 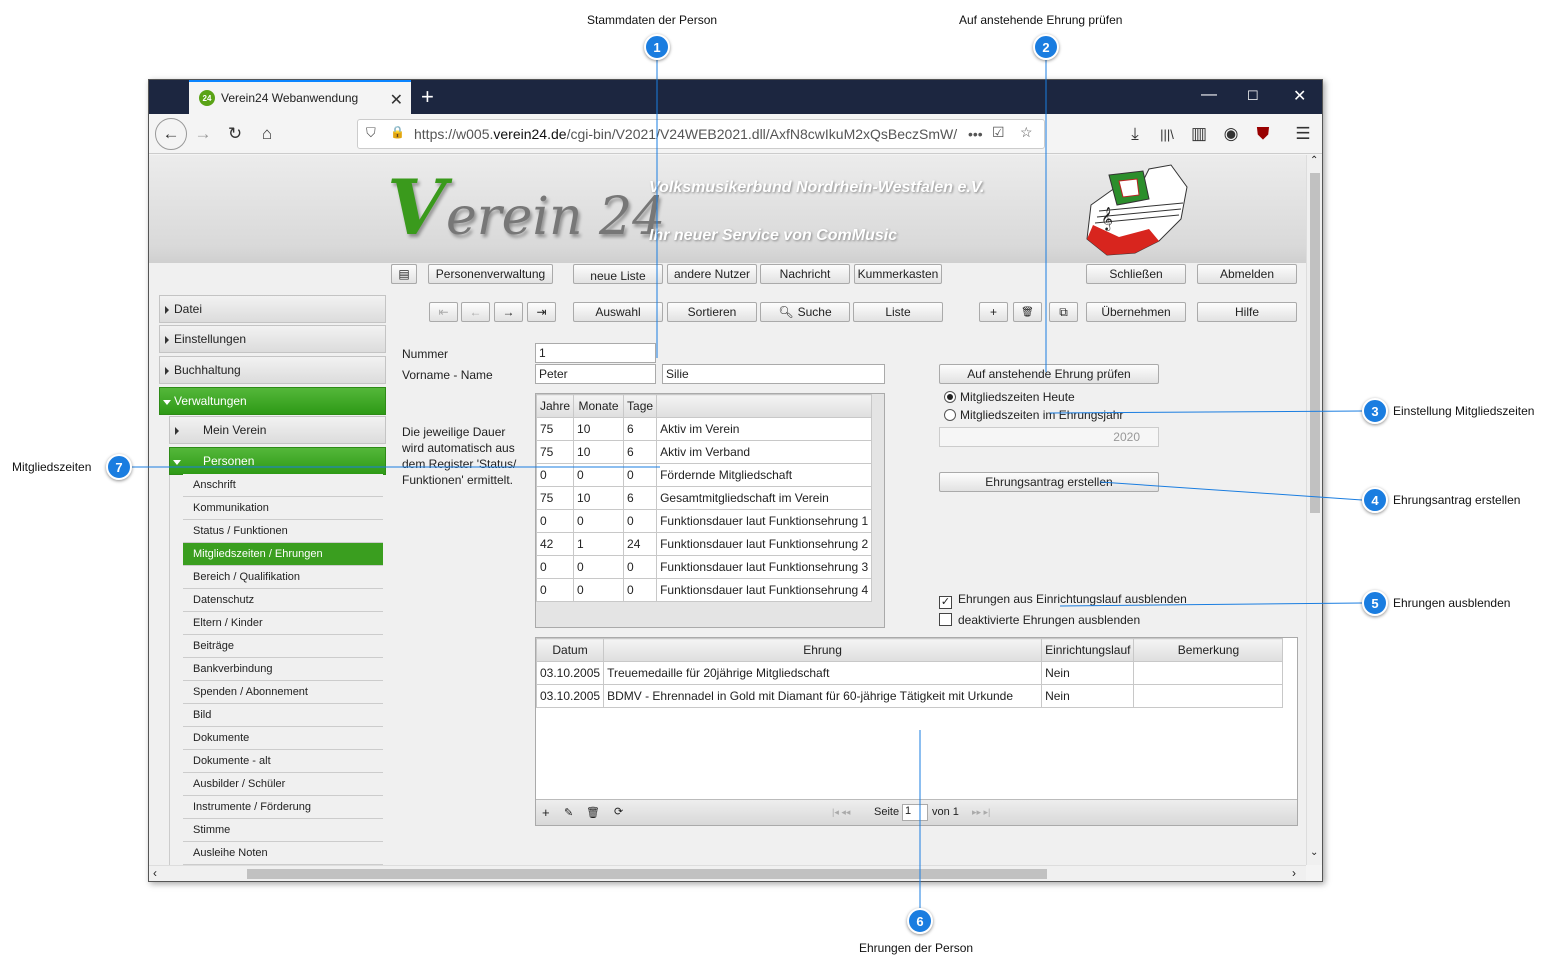 What do you see at coordinates (1088, 650) in the screenshot?
I see `honors-header: Einrichtungslauf` at bounding box center [1088, 650].